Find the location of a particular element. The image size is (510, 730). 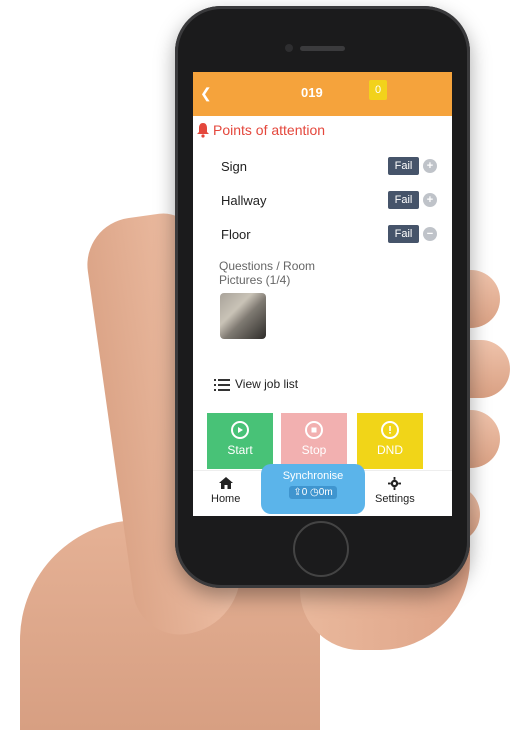

app-header: ❮ 019 0 is located at coordinates (322, 94).